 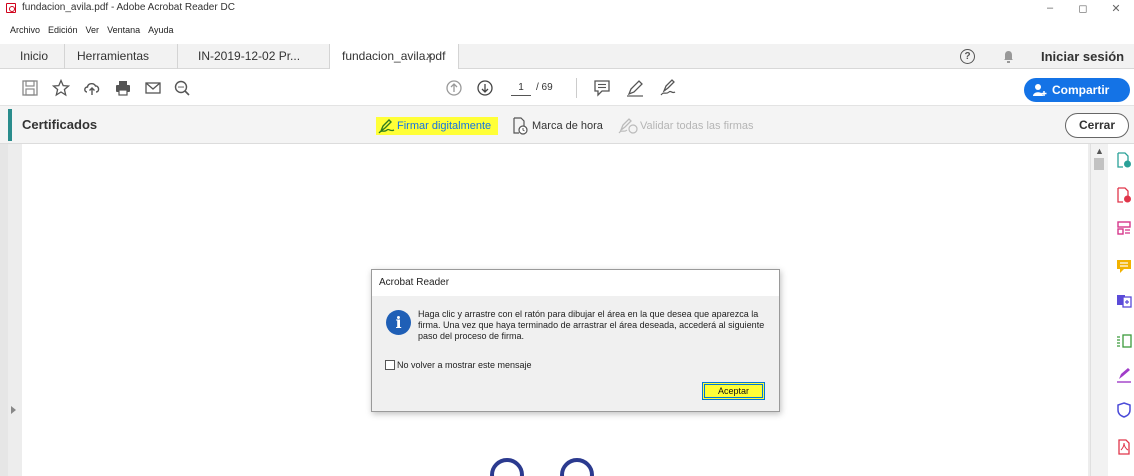 What do you see at coordinates (1124, 447) in the screenshot?
I see `pdf-file-icon` at bounding box center [1124, 447].